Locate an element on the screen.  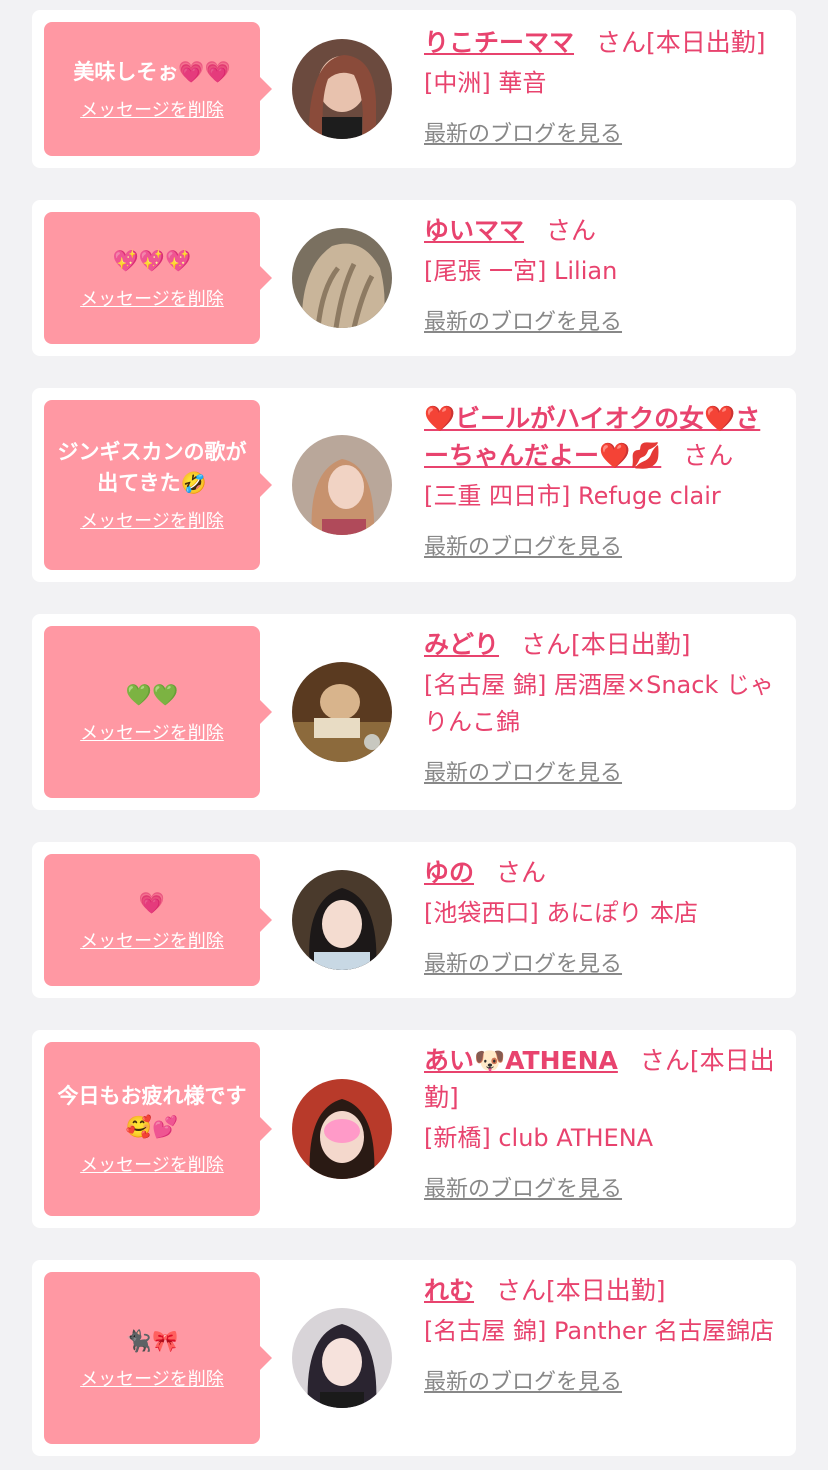
message-text: 美味しそぉ💗💗 is located at coordinates (152, 71).